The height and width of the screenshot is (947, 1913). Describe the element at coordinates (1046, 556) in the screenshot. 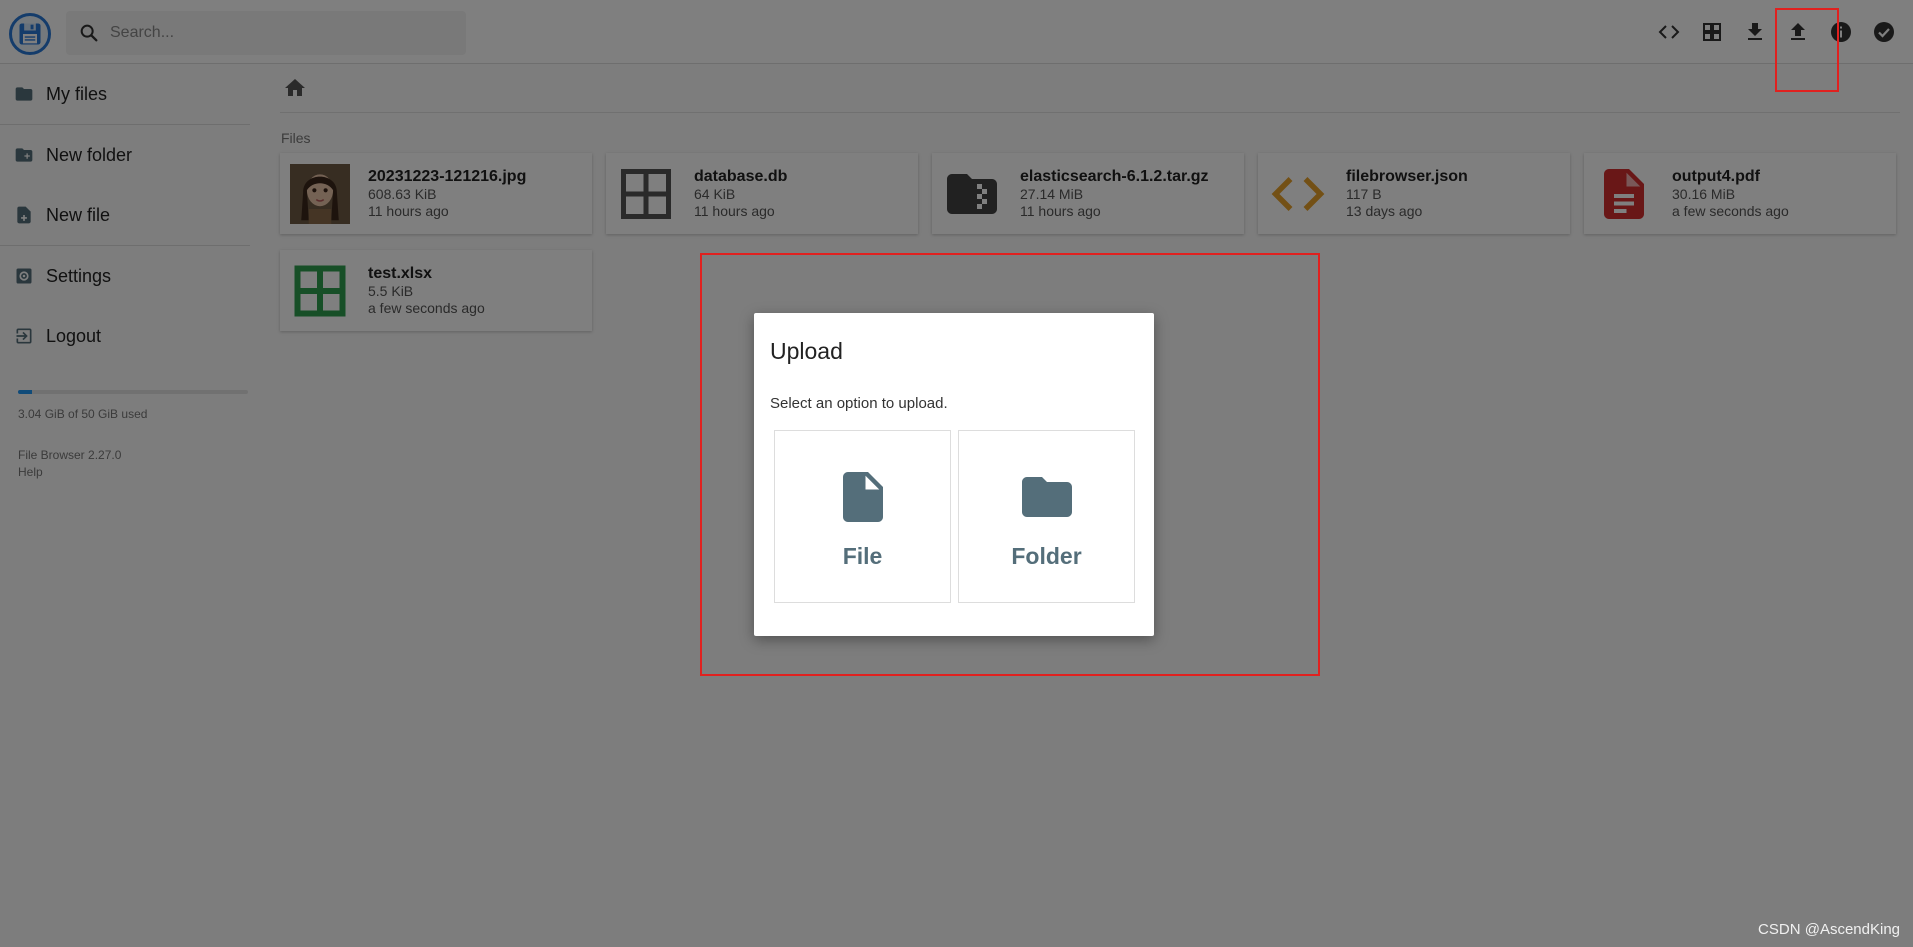

I see `upload-folder-label: Folder` at that location.